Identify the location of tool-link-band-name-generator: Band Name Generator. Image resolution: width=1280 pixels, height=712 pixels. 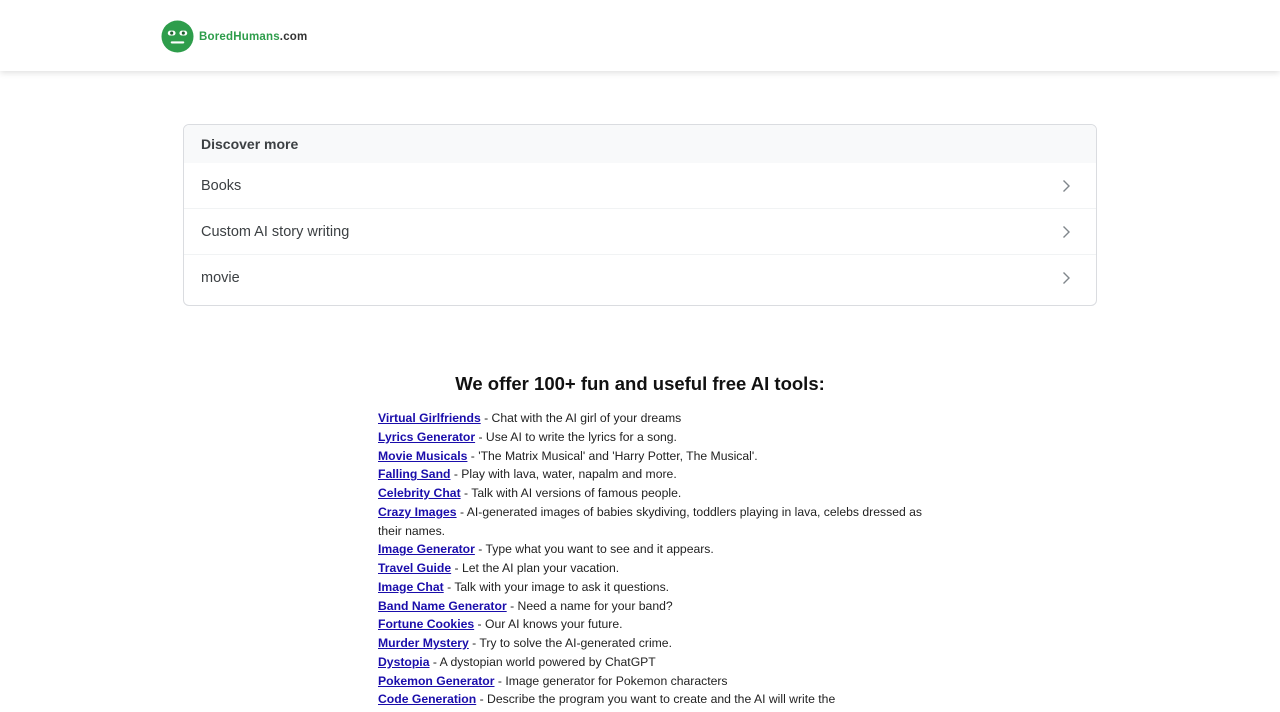
(442, 606).